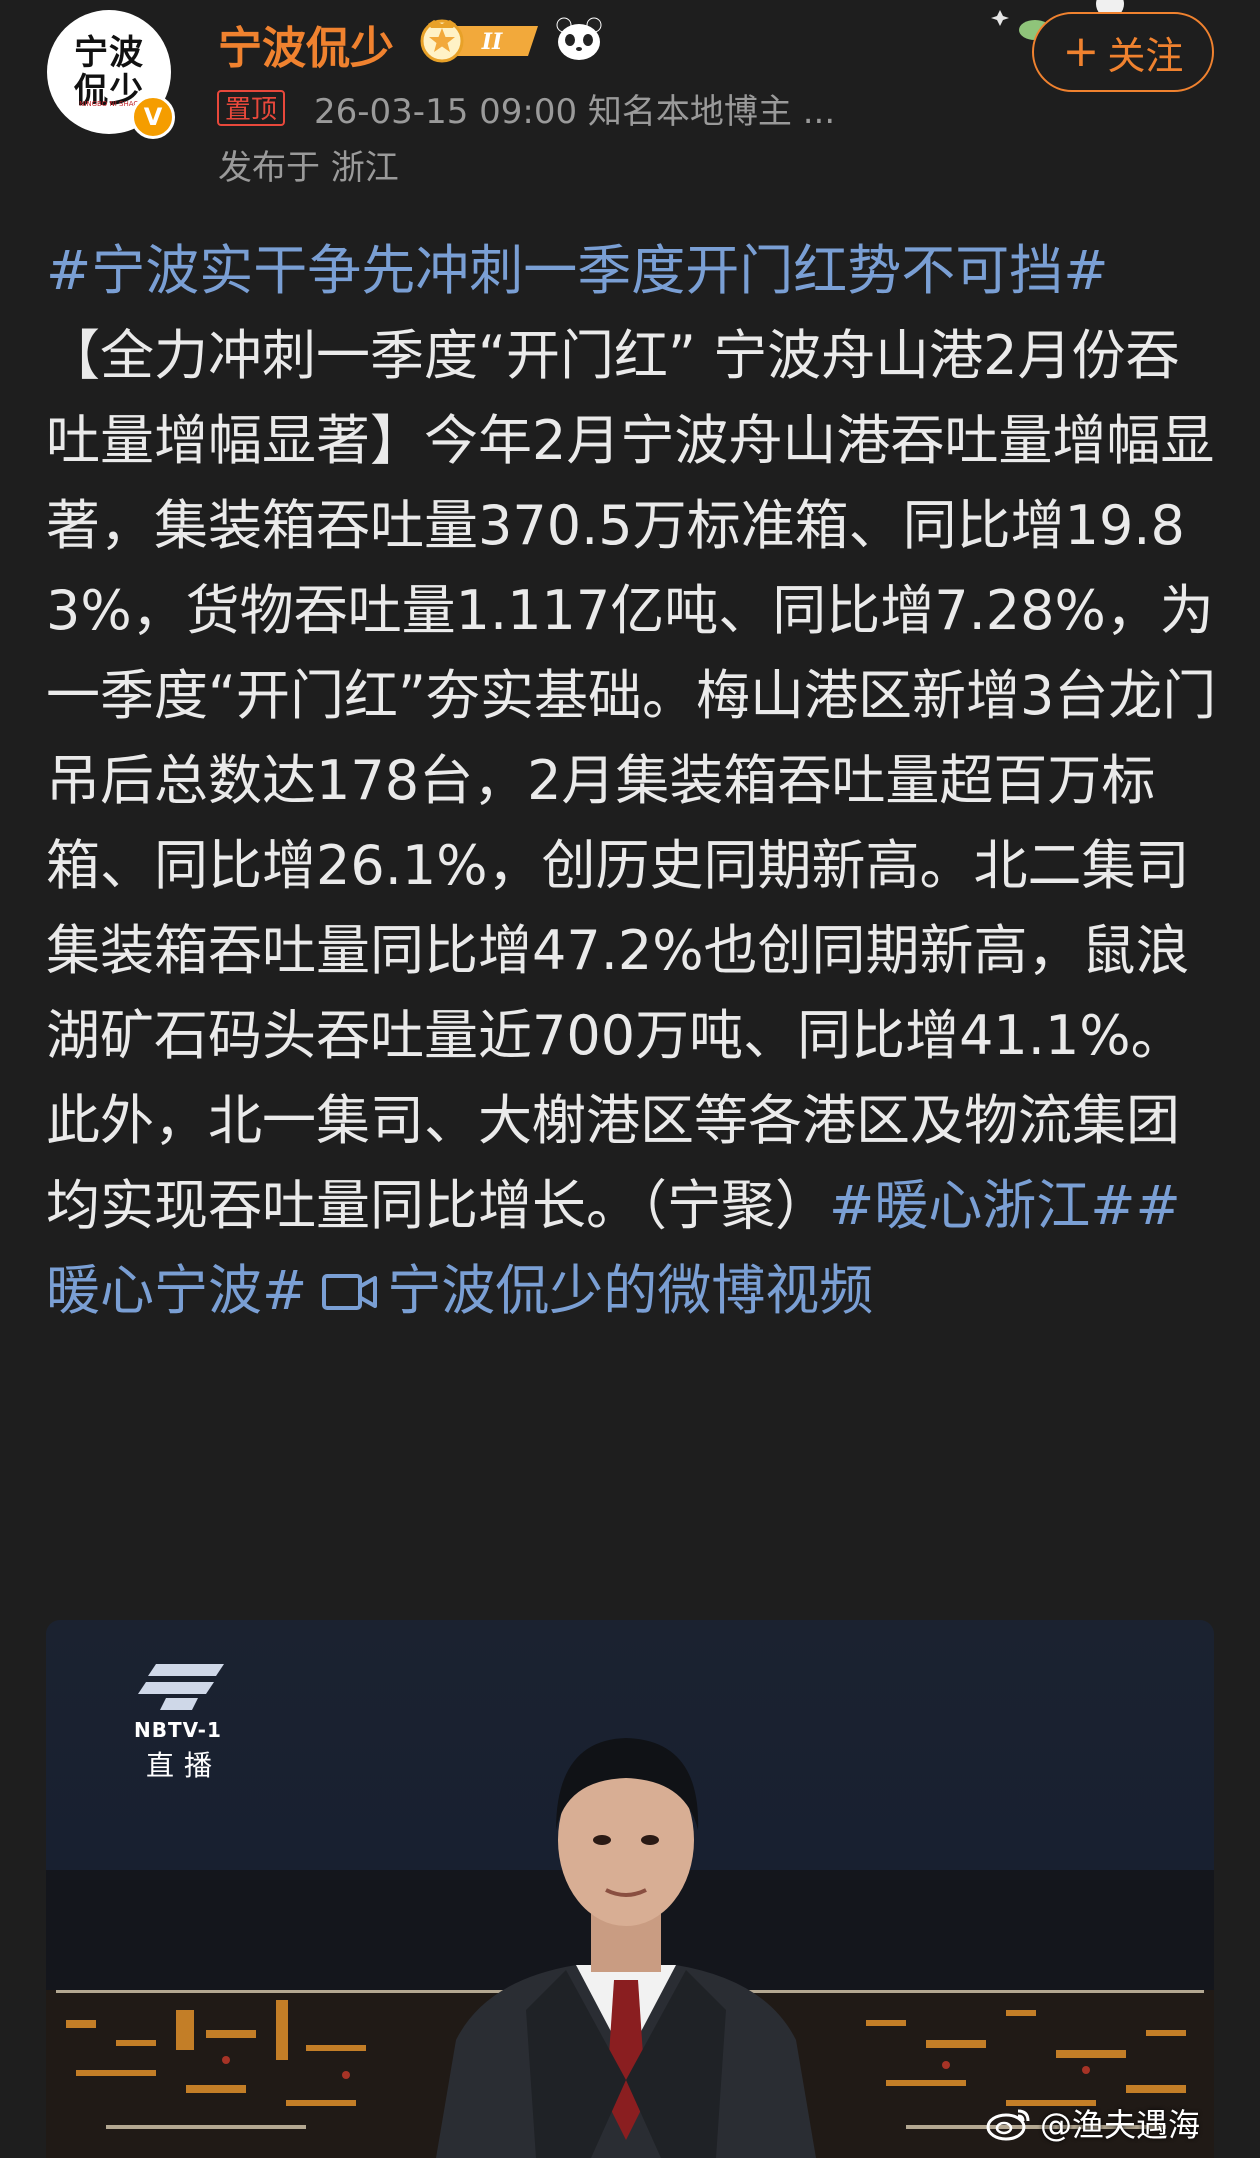 This screenshot has height=2158, width=1260. What do you see at coordinates (308, 168) in the screenshot?
I see `post-location: 发布于 浙江` at bounding box center [308, 168].